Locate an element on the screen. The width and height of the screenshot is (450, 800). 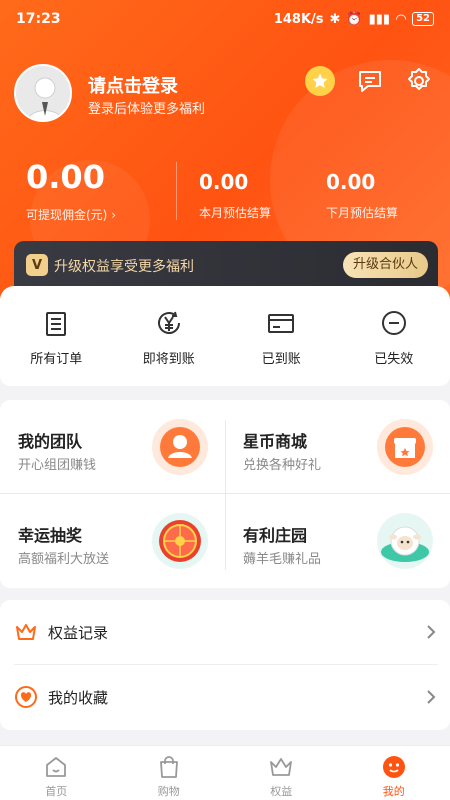
status-icons: 148K/s ✱ ⏰ ▮▮▮ ◠ 52 is located at coordinates (354, 19).